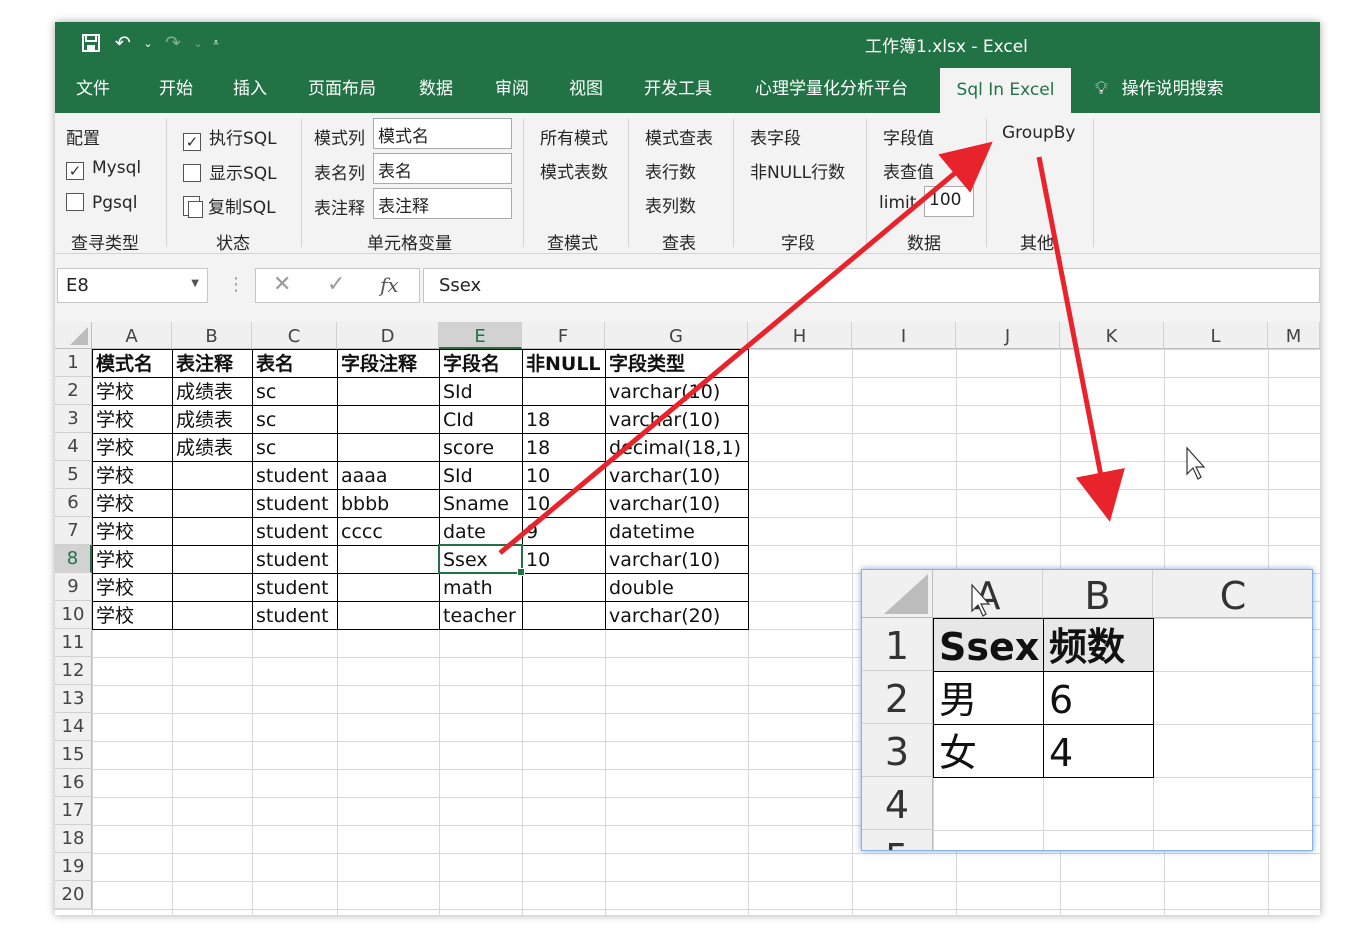  Describe the element at coordinates (73, 811) in the screenshot. I see `row-header-17: 17` at that location.